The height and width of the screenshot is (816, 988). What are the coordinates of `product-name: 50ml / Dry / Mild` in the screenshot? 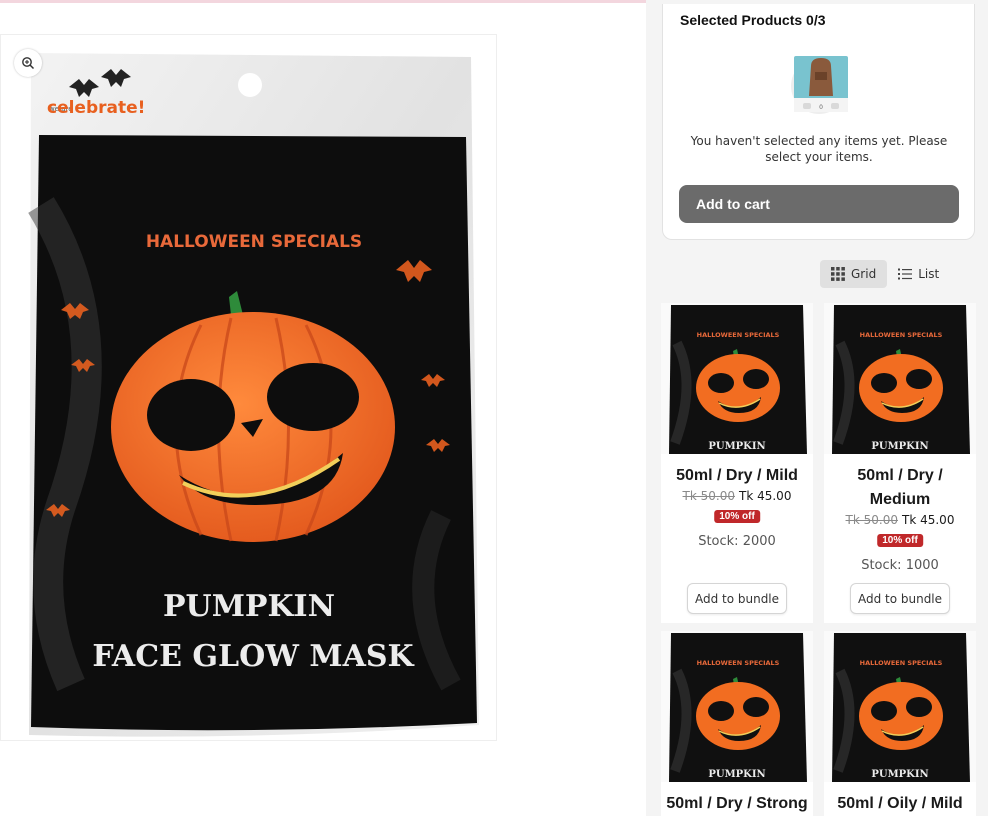 It's located at (737, 476).